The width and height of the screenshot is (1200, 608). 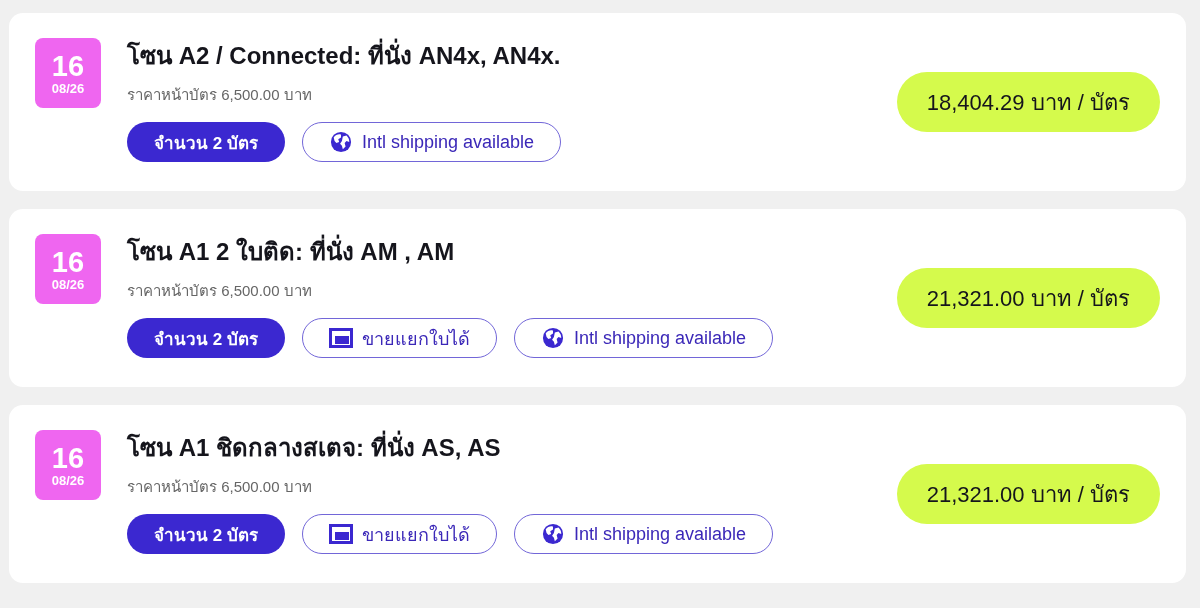 I want to click on listing-title: โซน A2 / Connected: ที่นั่ง AN4x, AN4x., so click(x=344, y=56).